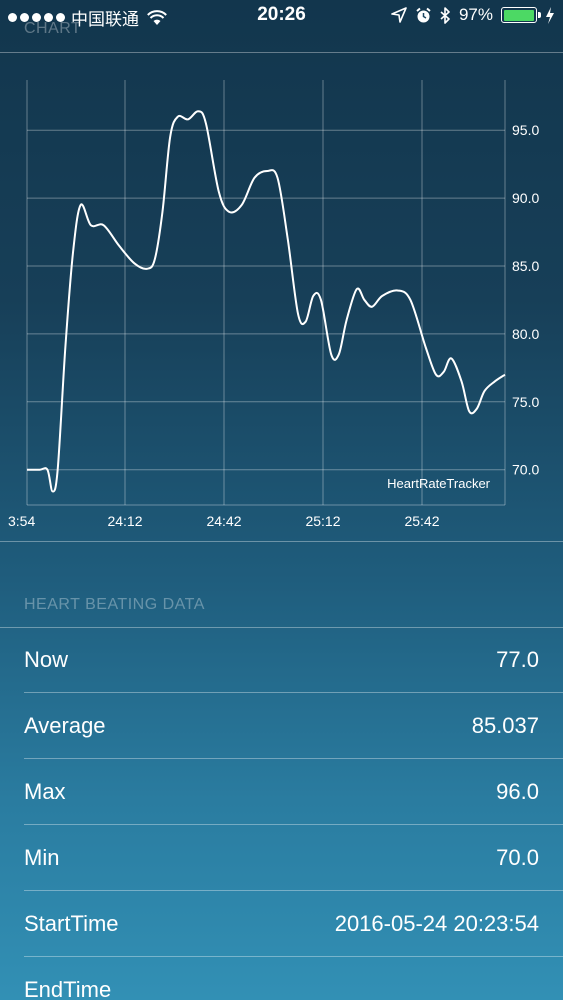 Image resolution: width=563 pixels, height=1000 pixels. Describe the element at coordinates (45, 791) in the screenshot. I see `row-label: Max` at that location.